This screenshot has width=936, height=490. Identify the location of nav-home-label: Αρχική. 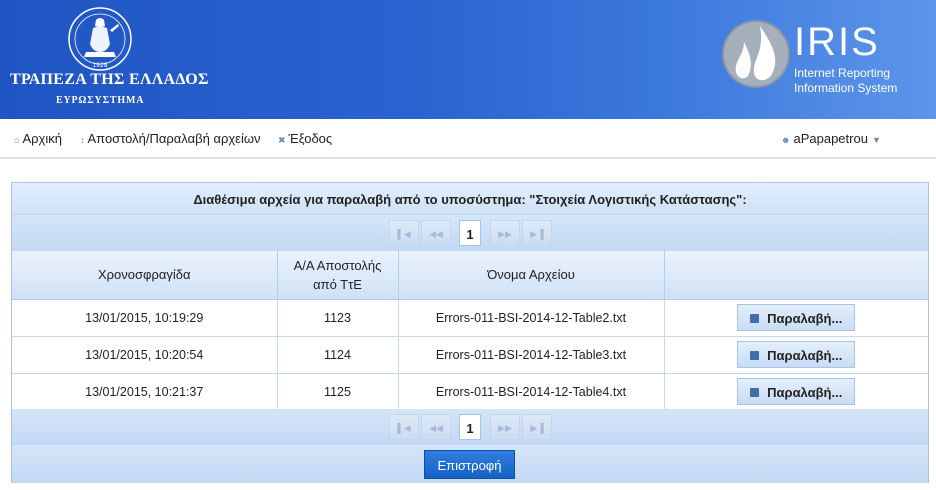
(42, 138).